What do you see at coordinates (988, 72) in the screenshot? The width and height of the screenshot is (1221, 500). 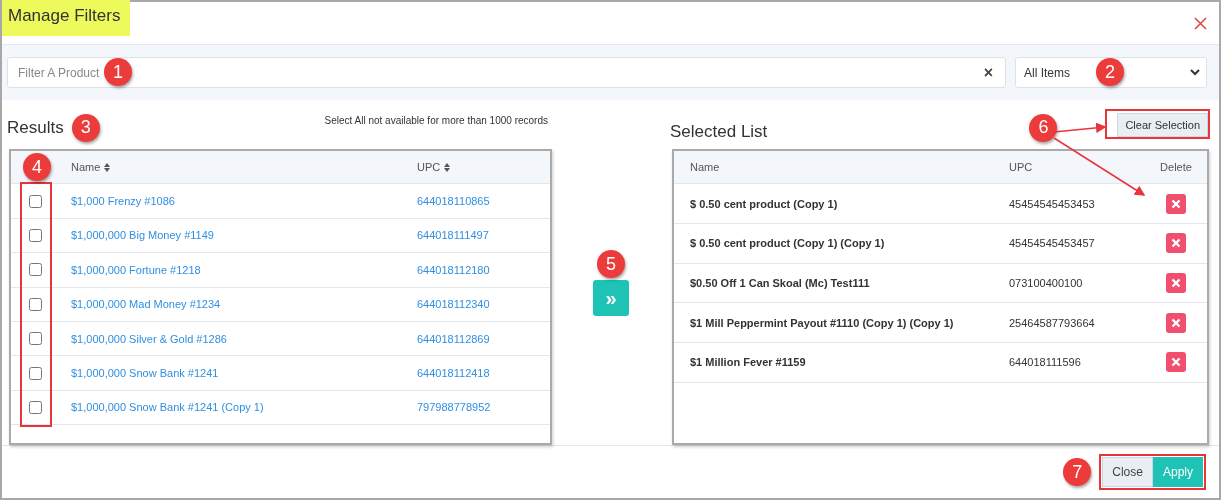 I see `clear-icon: ×` at bounding box center [988, 72].